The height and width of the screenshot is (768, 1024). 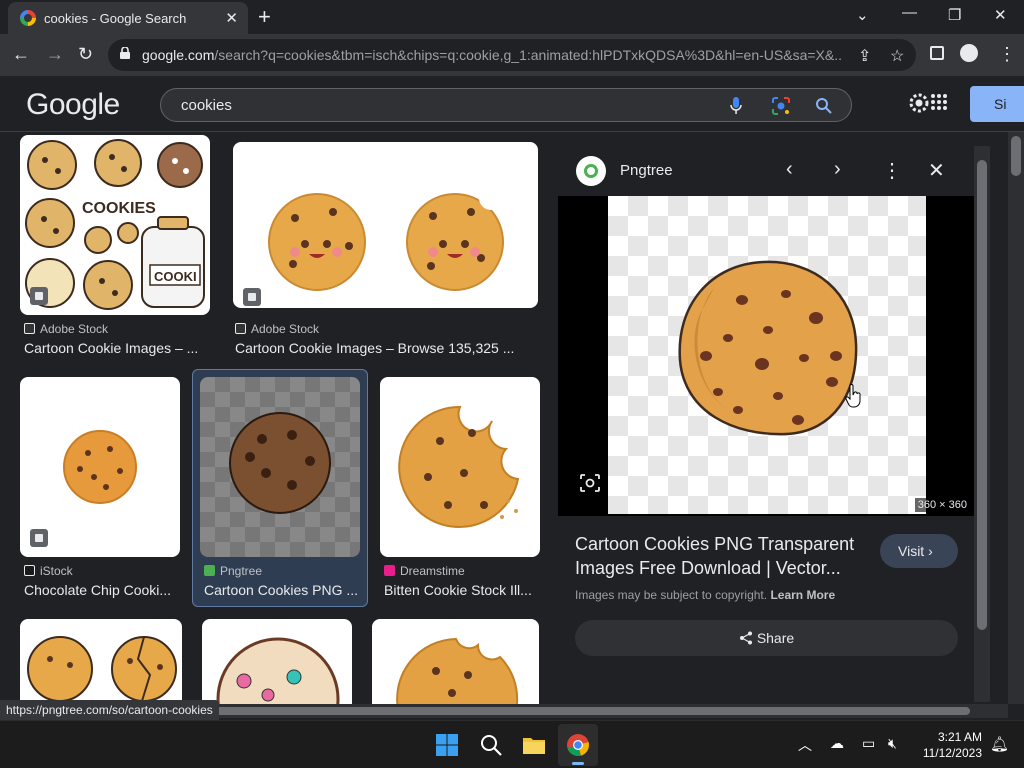 What do you see at coordinates (862, 15) in the screenshot?
I see `tab-search-chevron-icon: ⌄` at bounding box center [862, 15].